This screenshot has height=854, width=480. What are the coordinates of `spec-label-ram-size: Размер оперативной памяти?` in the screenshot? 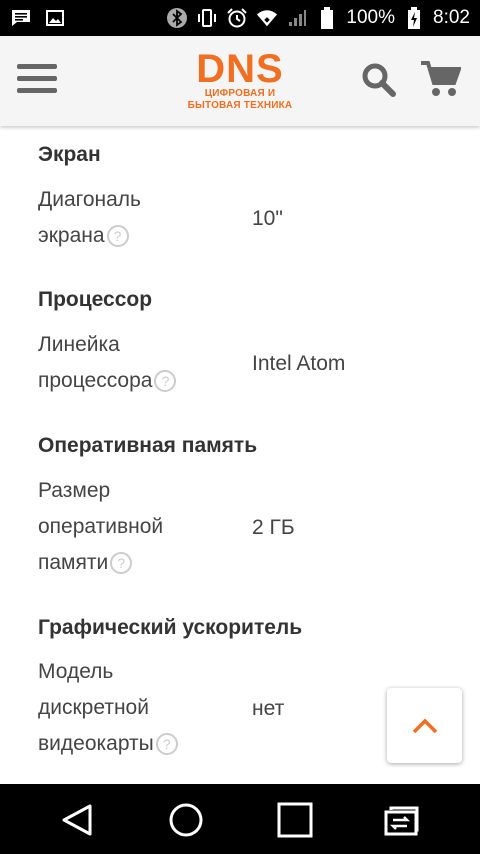 It's located at (138, 527).